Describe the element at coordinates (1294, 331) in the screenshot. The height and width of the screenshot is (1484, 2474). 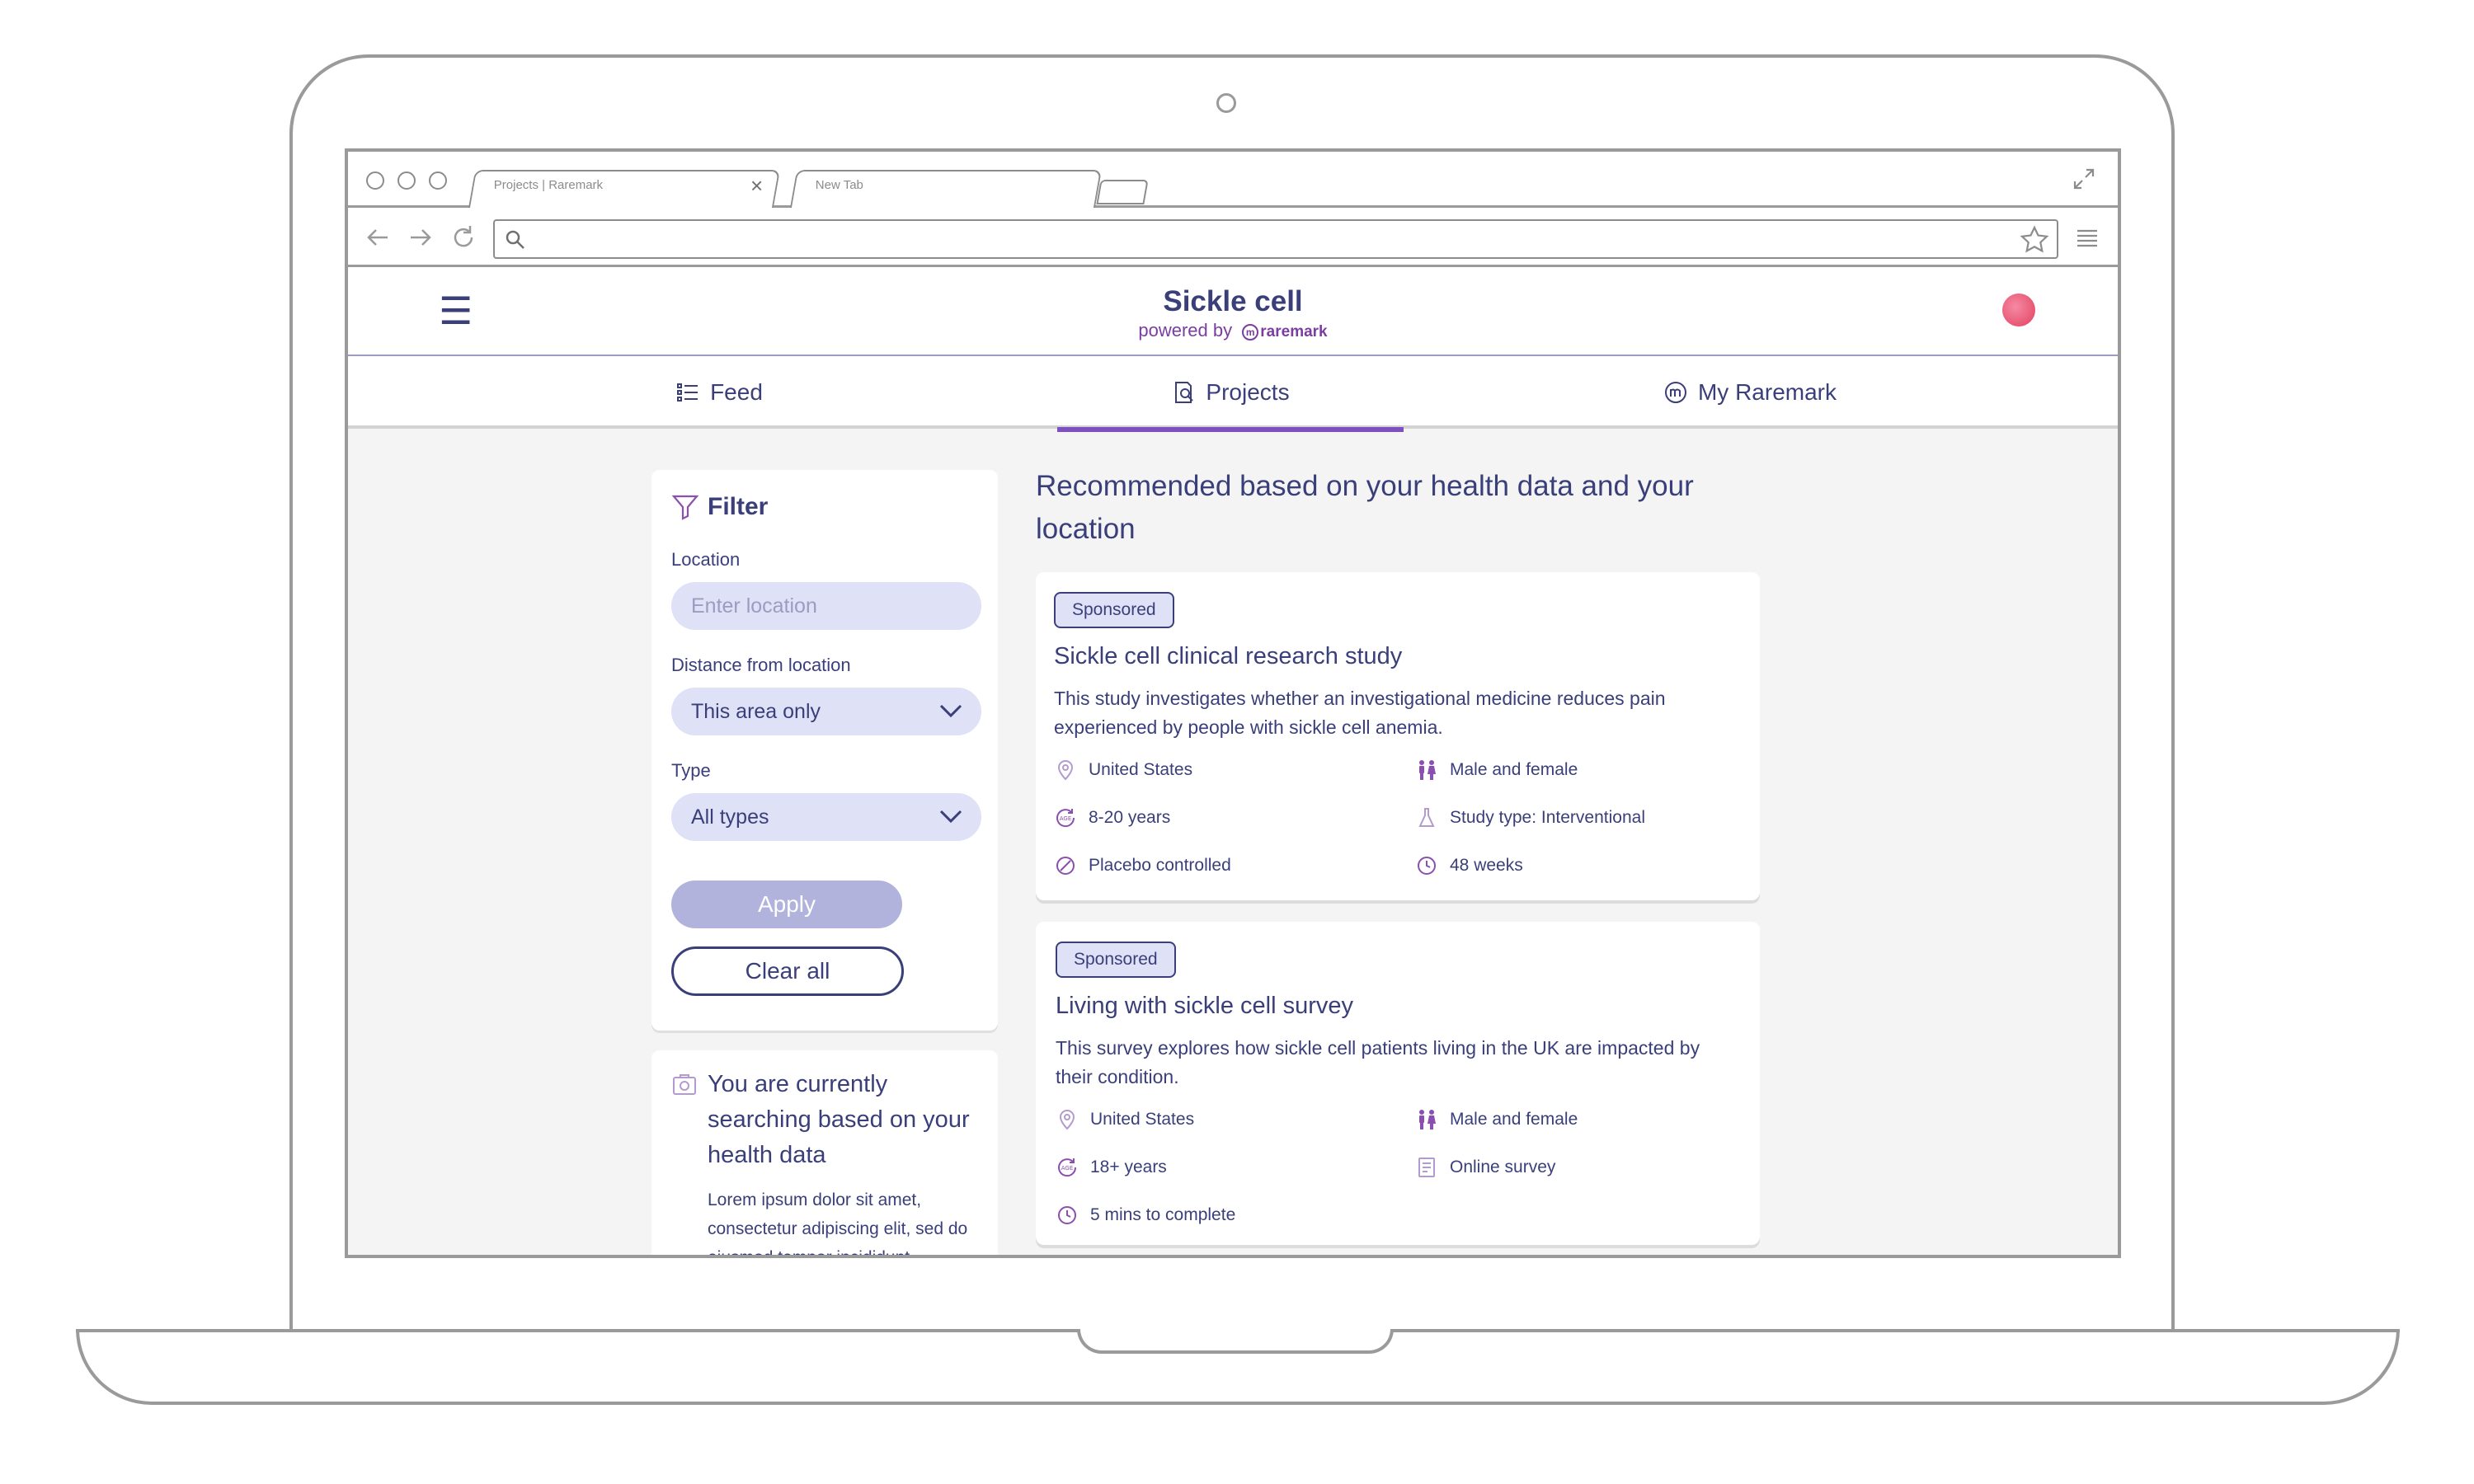
I see `brand-name: raremark` at that location.